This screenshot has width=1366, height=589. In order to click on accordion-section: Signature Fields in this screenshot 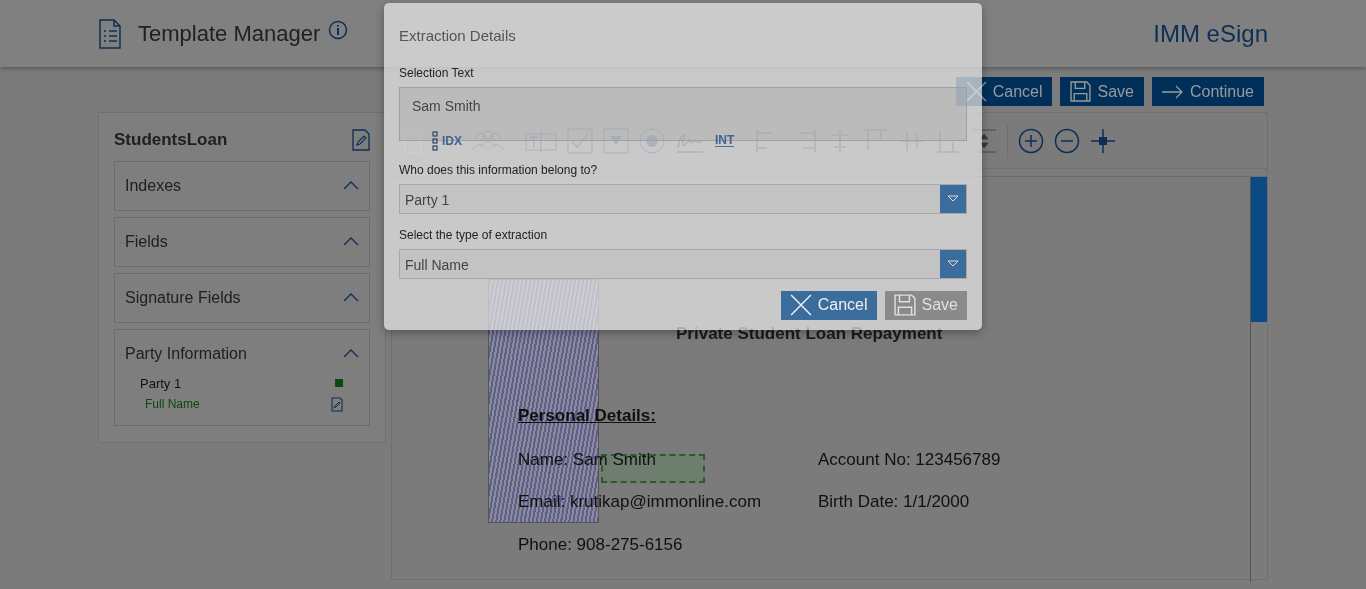, I will do `click(242, 297)`.